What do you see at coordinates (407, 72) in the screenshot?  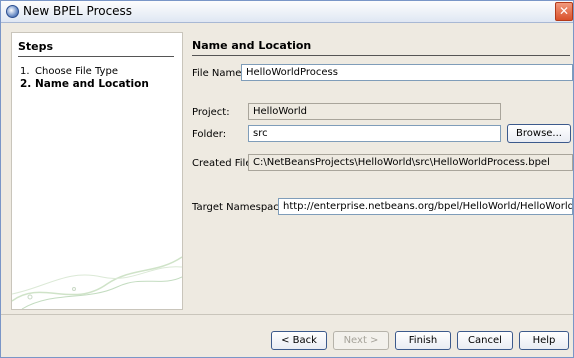 I see `file-name-input: HelloWorldProcess` at bounding box center [407, 72].